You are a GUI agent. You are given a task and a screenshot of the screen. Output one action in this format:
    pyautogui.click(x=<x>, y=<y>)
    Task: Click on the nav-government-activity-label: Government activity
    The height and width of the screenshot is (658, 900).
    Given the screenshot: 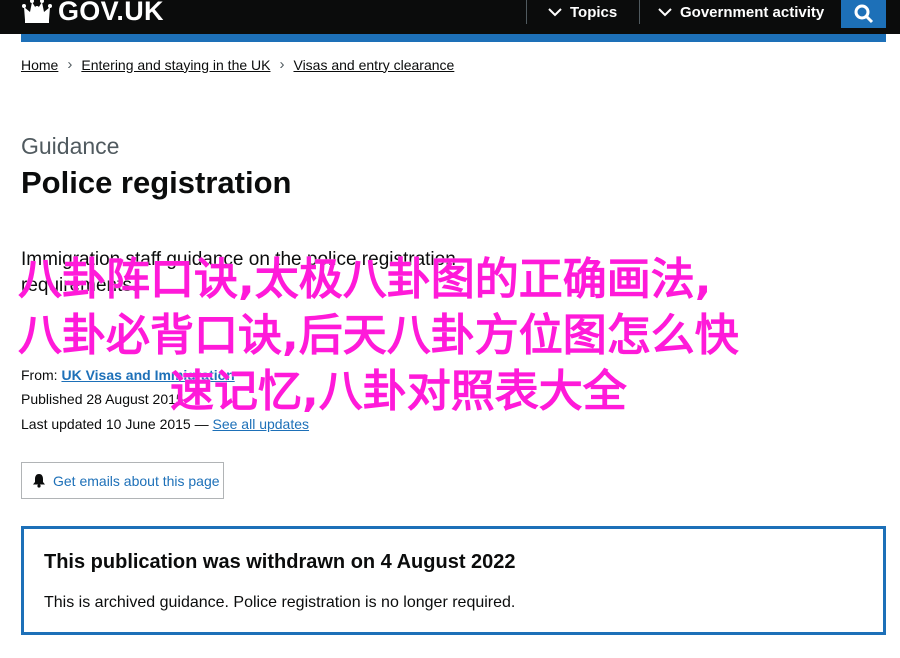 What is the action you would take?
    pyautogui.click(x=752, y=12)
    